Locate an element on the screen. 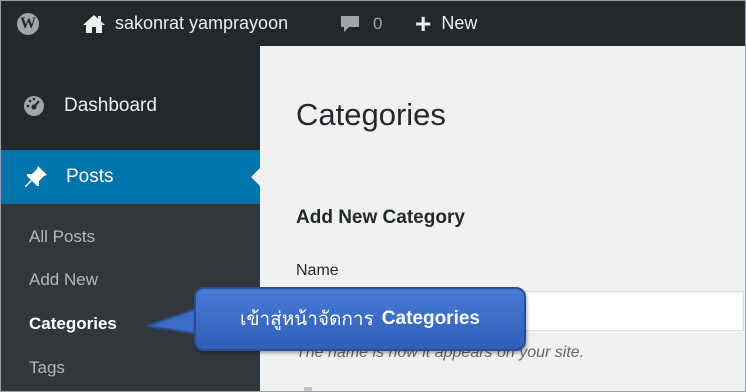 The image size is (746, 392). new-label: New is located at coordinates (459, 23).